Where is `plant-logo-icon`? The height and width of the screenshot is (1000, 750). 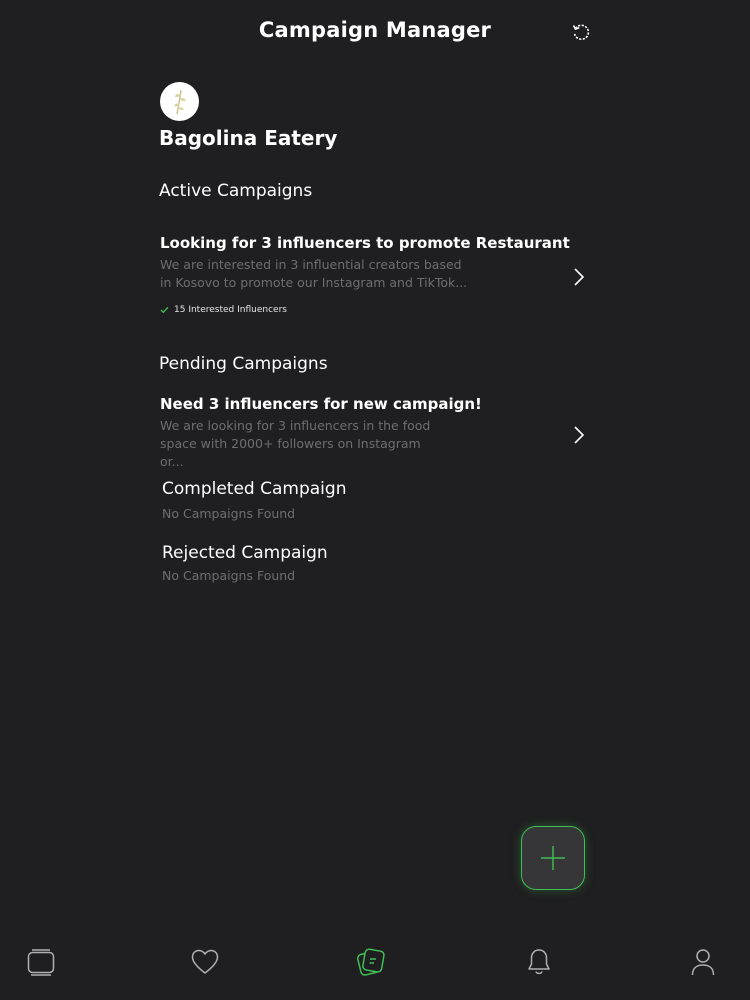 plant-logo-icon is located at coordinates (179, 101).